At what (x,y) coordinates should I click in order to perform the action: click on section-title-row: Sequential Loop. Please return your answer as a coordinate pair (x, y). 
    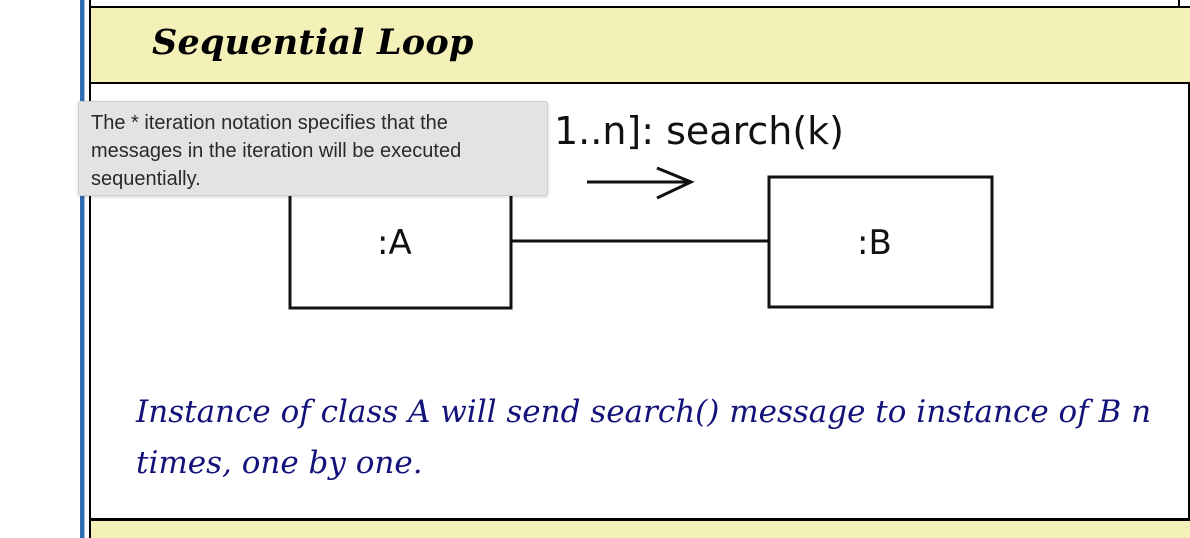
    Looking at the image, I should click on (640, 46).